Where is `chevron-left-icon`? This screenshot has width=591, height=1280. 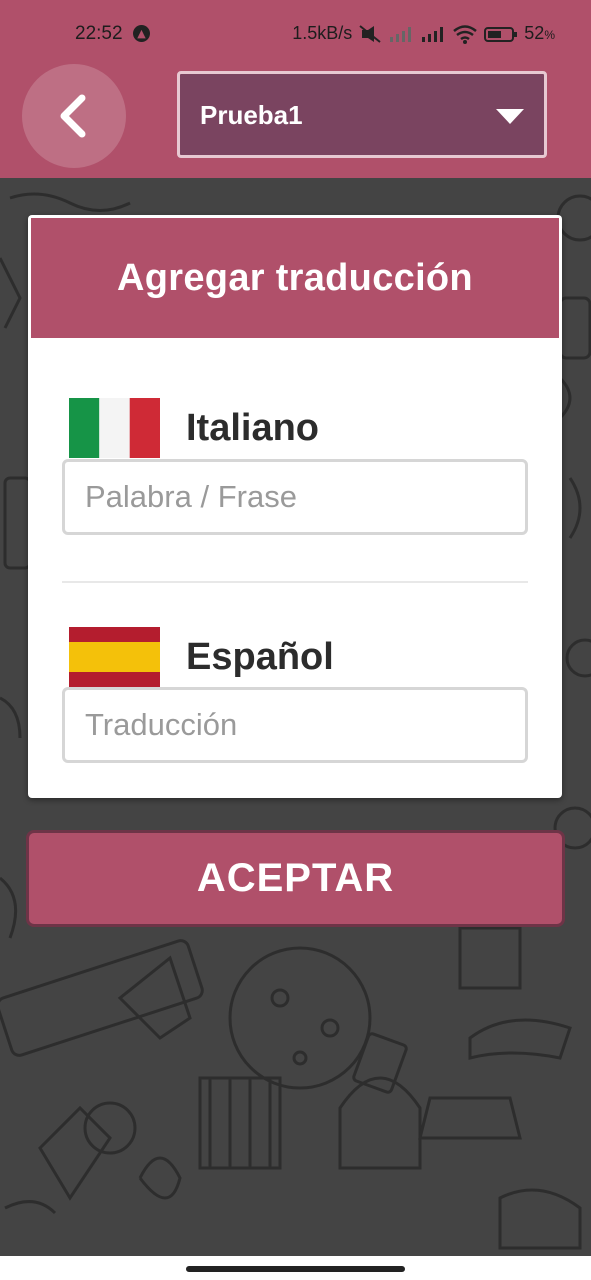 chevron-left-icon is located at coordinates (73, 116).